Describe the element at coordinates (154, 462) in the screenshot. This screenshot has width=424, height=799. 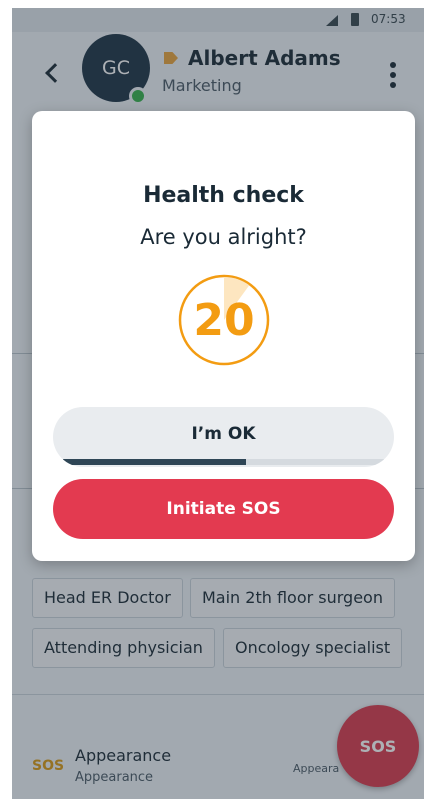
I see `ok-progress-fill` at that location.